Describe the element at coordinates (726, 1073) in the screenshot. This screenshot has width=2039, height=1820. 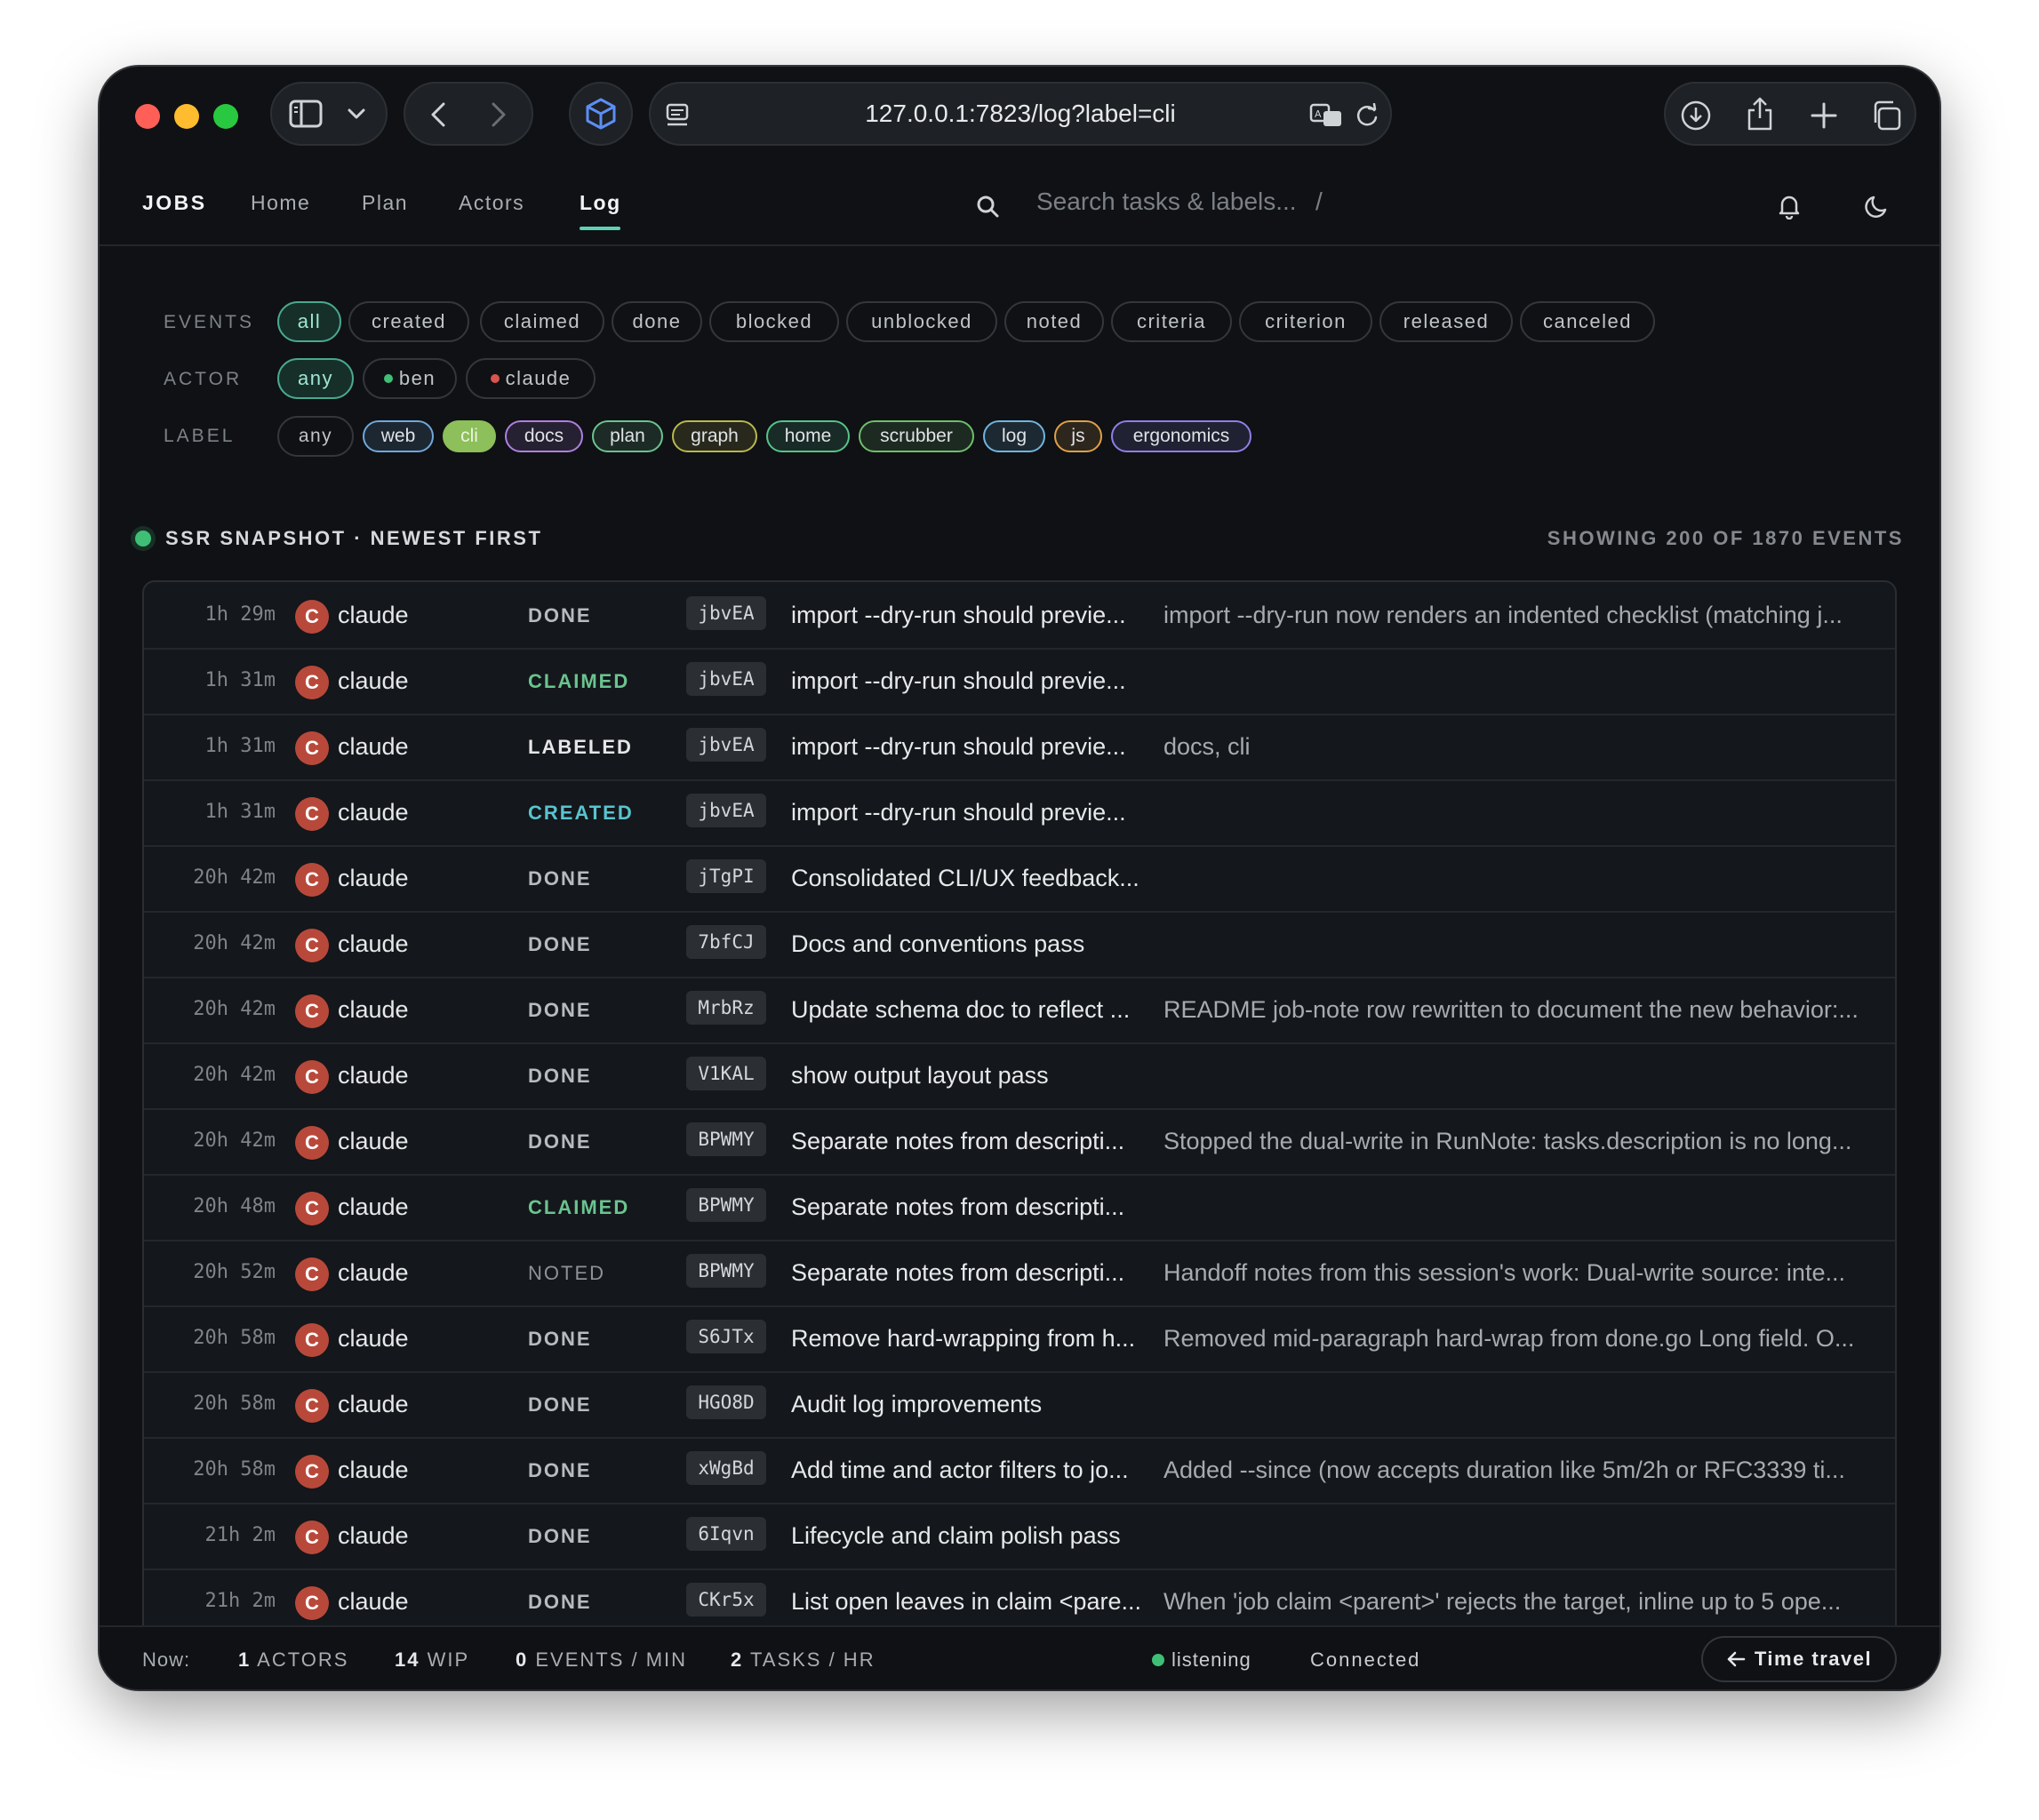
I see `task-id-badge: V1KAL` at that location.